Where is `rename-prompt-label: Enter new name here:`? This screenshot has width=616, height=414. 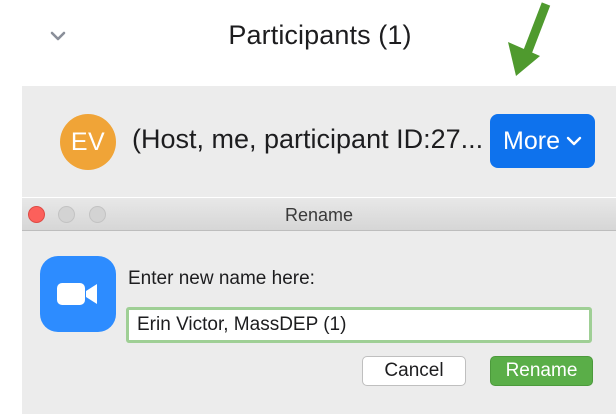
rename-prompt-label: Enter new name here: is located at coordinates (221, 278).